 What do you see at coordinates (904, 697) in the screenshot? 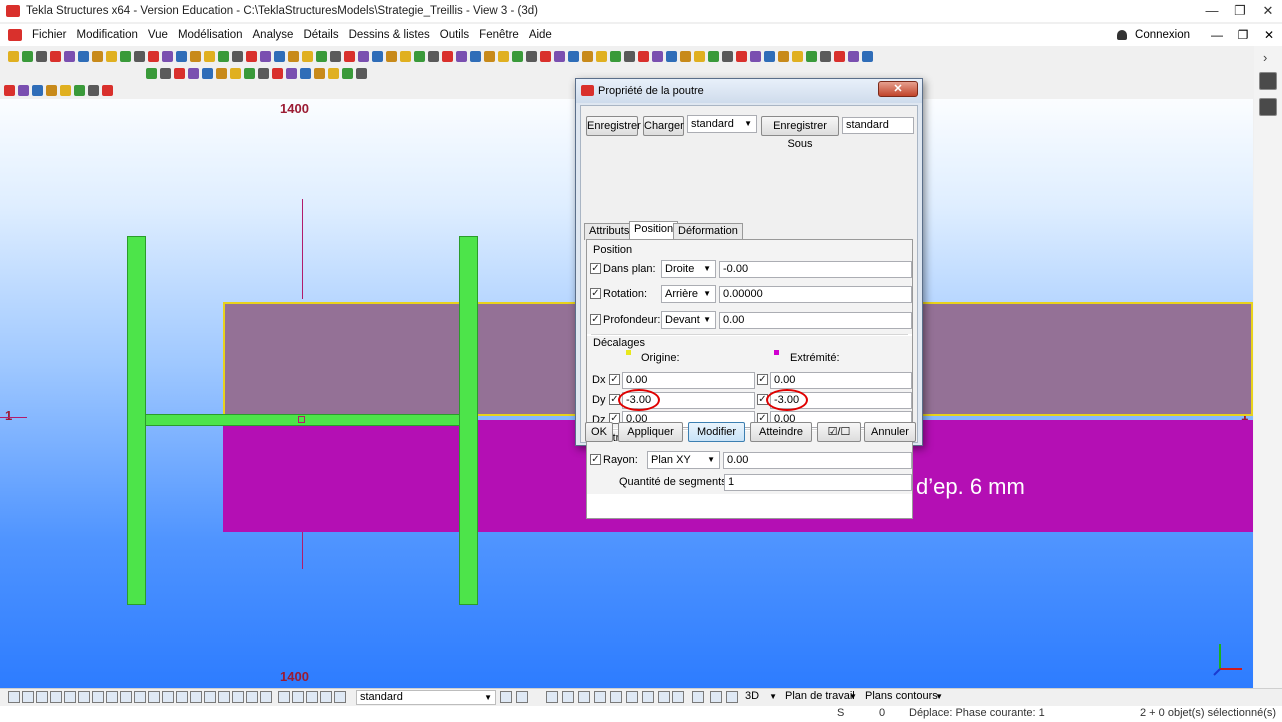
I see `contour-planes-select: Plans contours ▼` at bounding box center [904, 697].